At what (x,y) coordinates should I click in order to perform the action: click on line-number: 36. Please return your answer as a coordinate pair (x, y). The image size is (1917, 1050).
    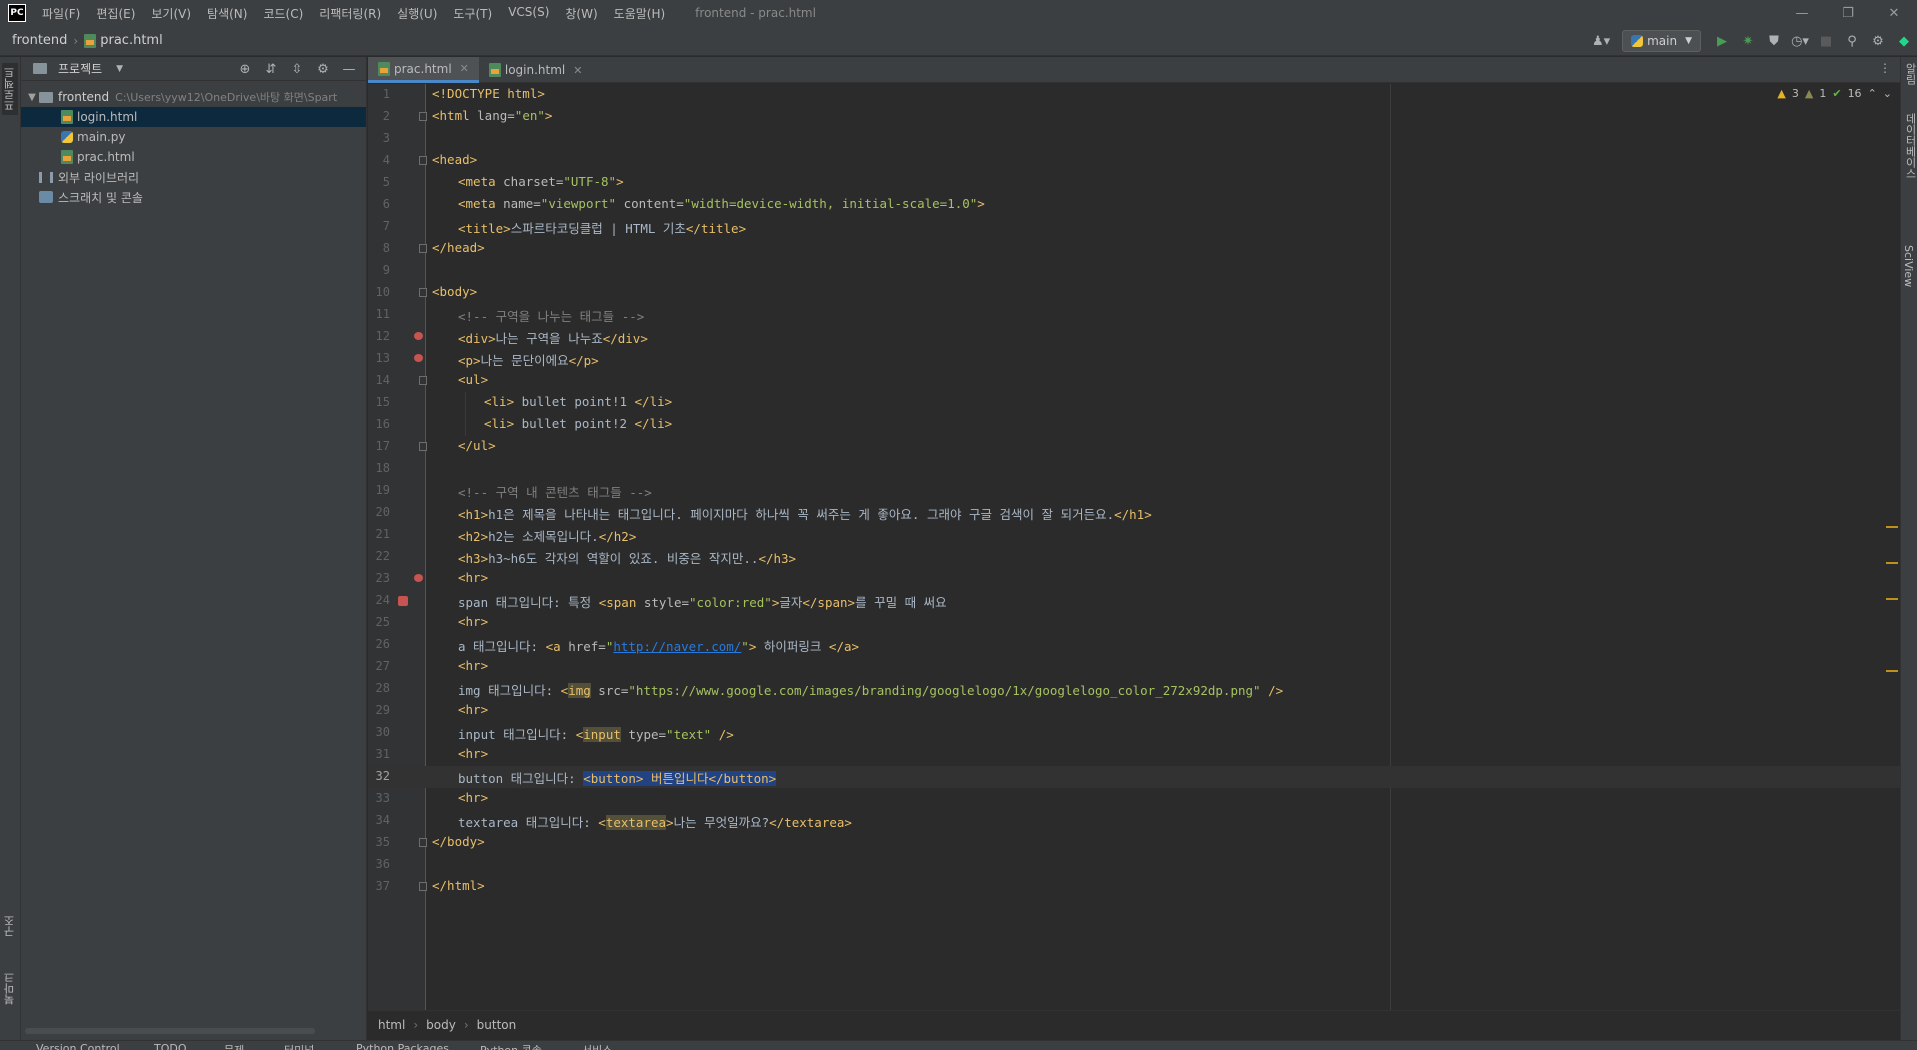
    Looking at the image, I should click on (379, 864).